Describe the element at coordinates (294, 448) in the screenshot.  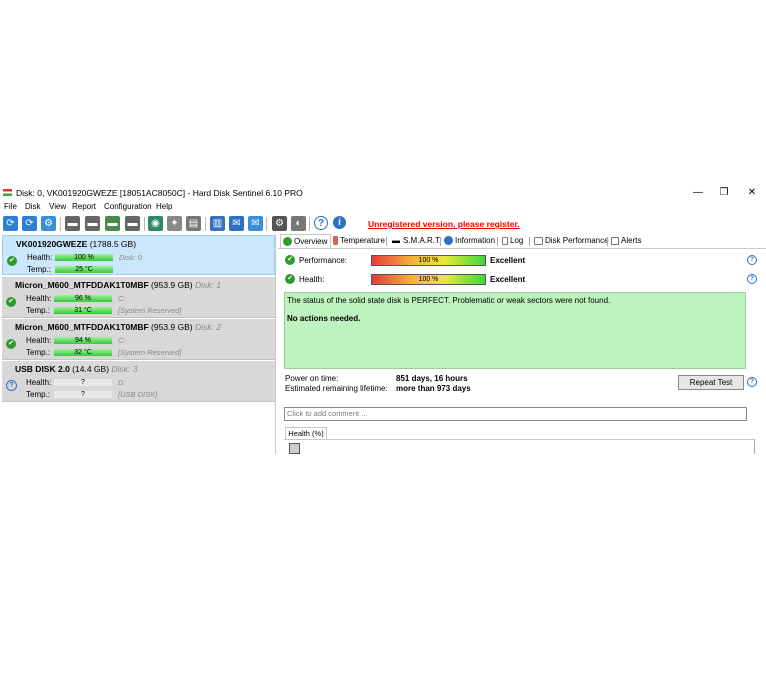
I see `save-icon` at that location.